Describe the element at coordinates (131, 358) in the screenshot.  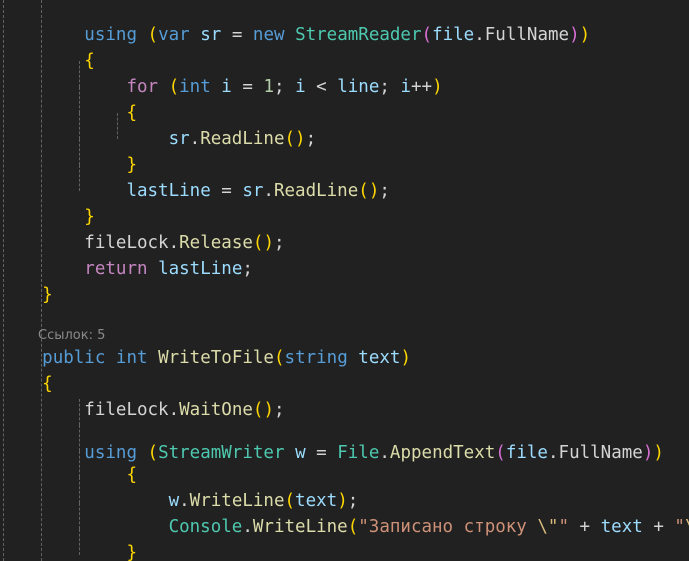
I see `code-token: int` at that location.